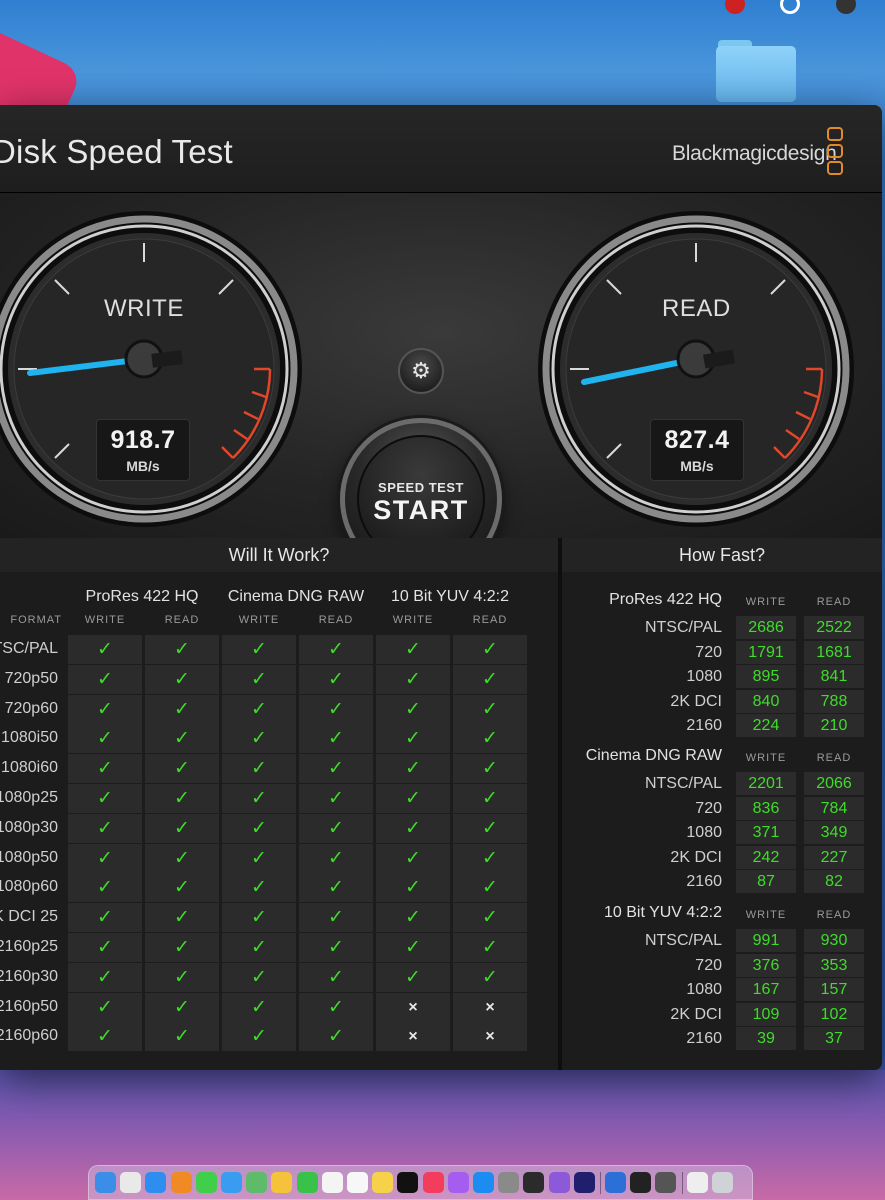 The height and width of the screenshot is (1200, 885). What do you see at coordinates (143, 440) in the screenshot?
I see `write-value: 918.7` at bounding box center [143, 440].